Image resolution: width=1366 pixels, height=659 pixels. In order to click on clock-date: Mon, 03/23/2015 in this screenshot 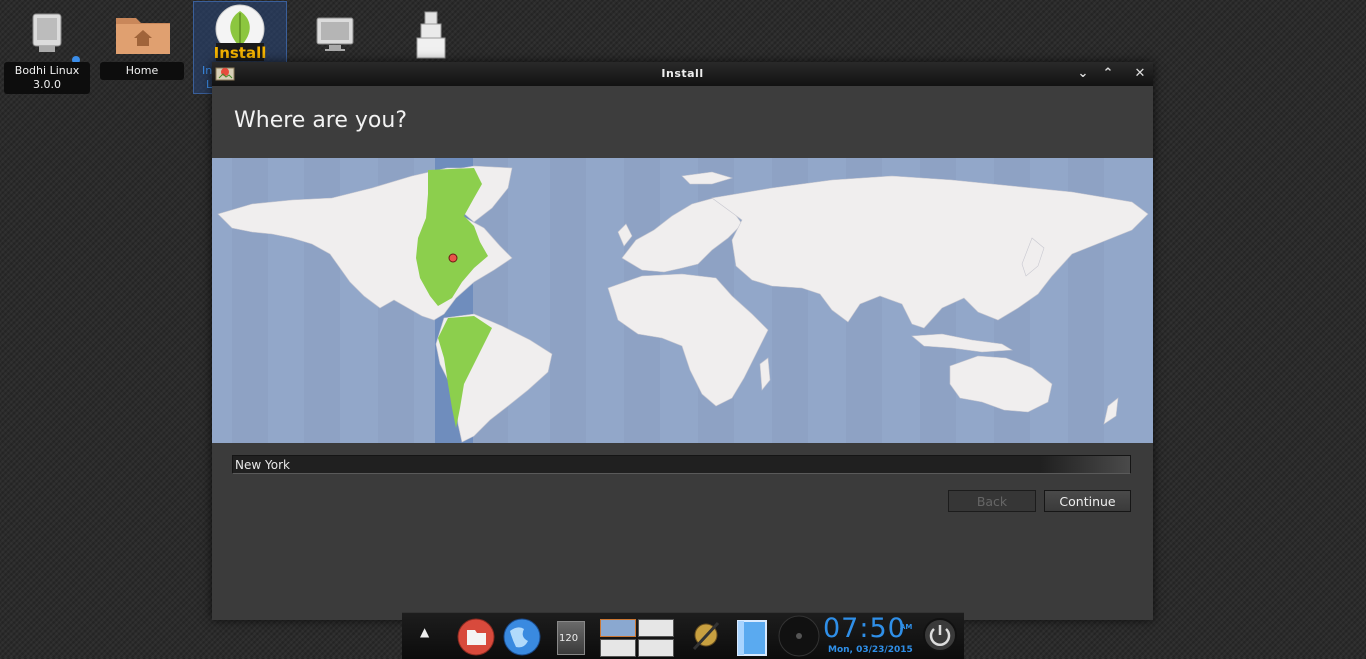, I will do `click(870, 650)`.